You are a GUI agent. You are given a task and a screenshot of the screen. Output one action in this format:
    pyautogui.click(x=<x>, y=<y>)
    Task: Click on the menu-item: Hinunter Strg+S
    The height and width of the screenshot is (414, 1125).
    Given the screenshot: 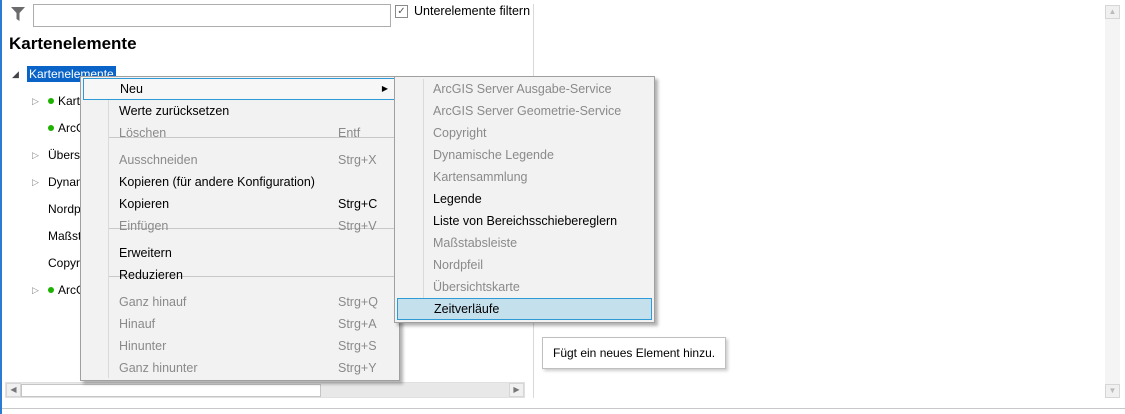 What is the action you would take?
    pyautogui.click(x=240, y=346)
    